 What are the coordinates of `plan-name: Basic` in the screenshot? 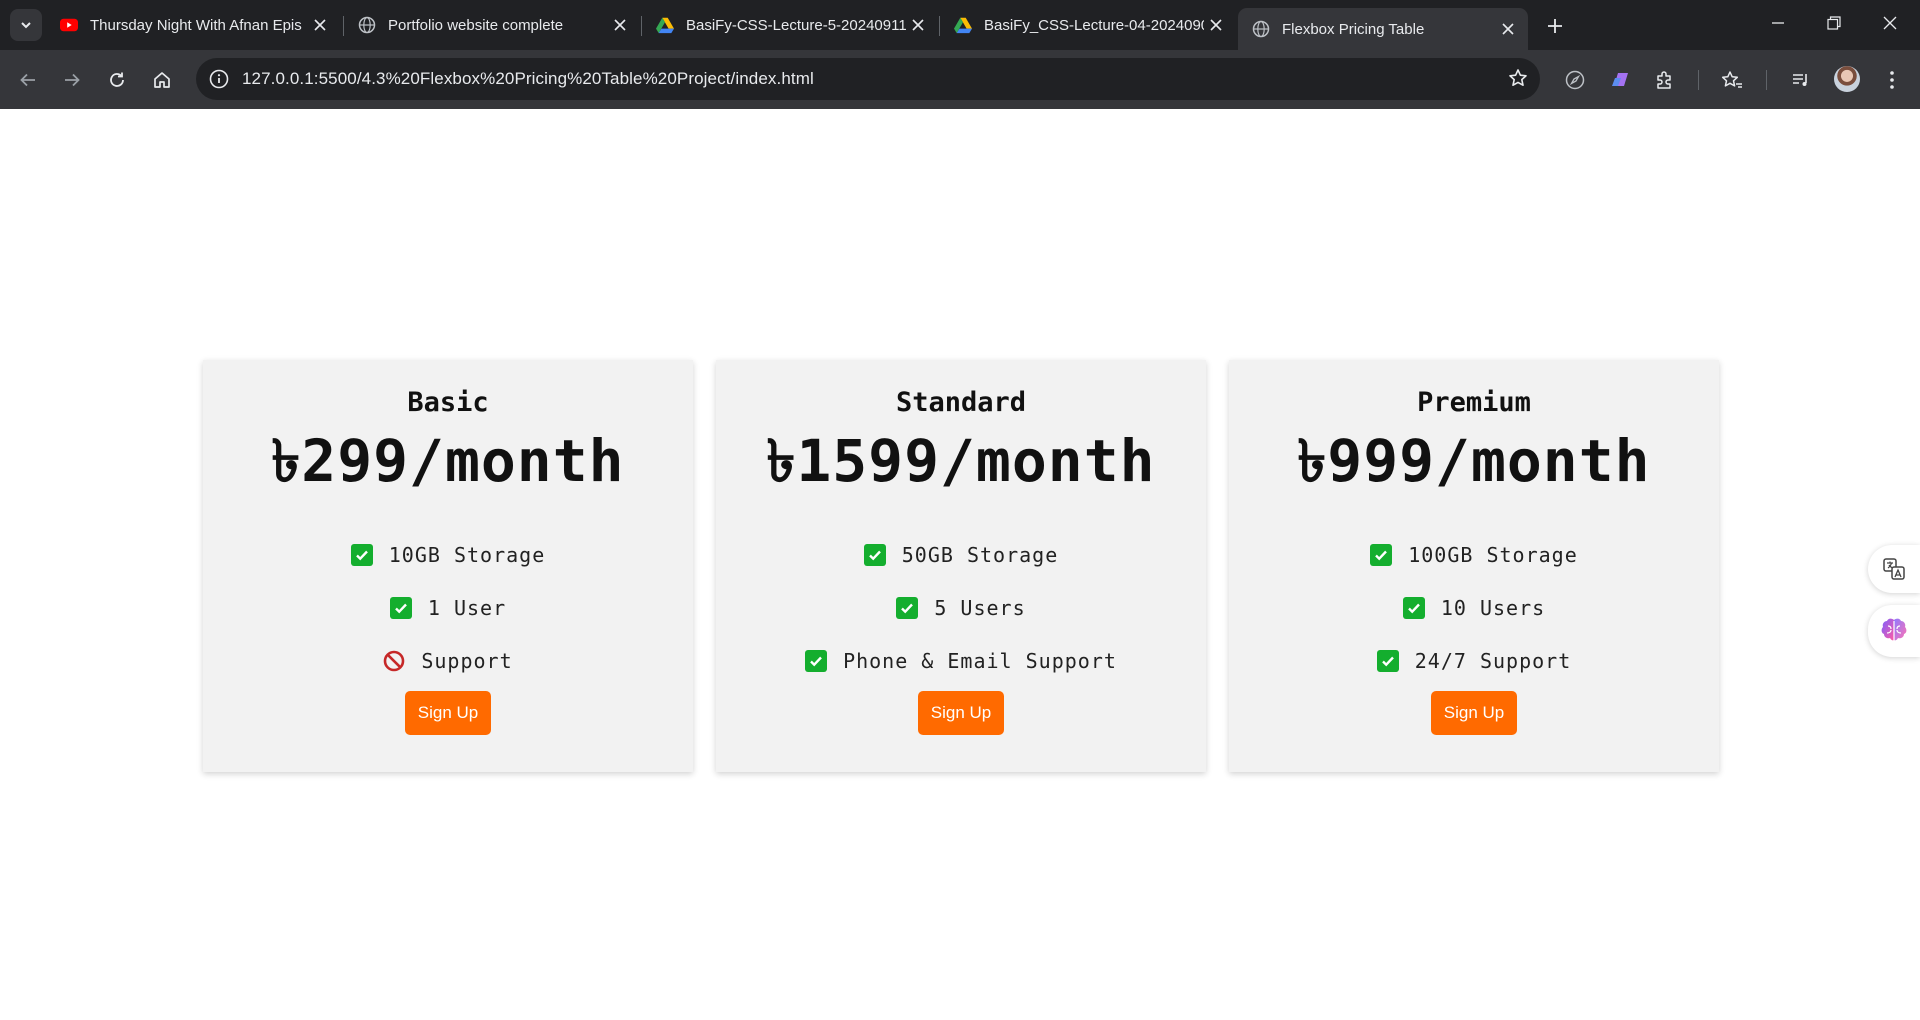 It's located at (448, 402).